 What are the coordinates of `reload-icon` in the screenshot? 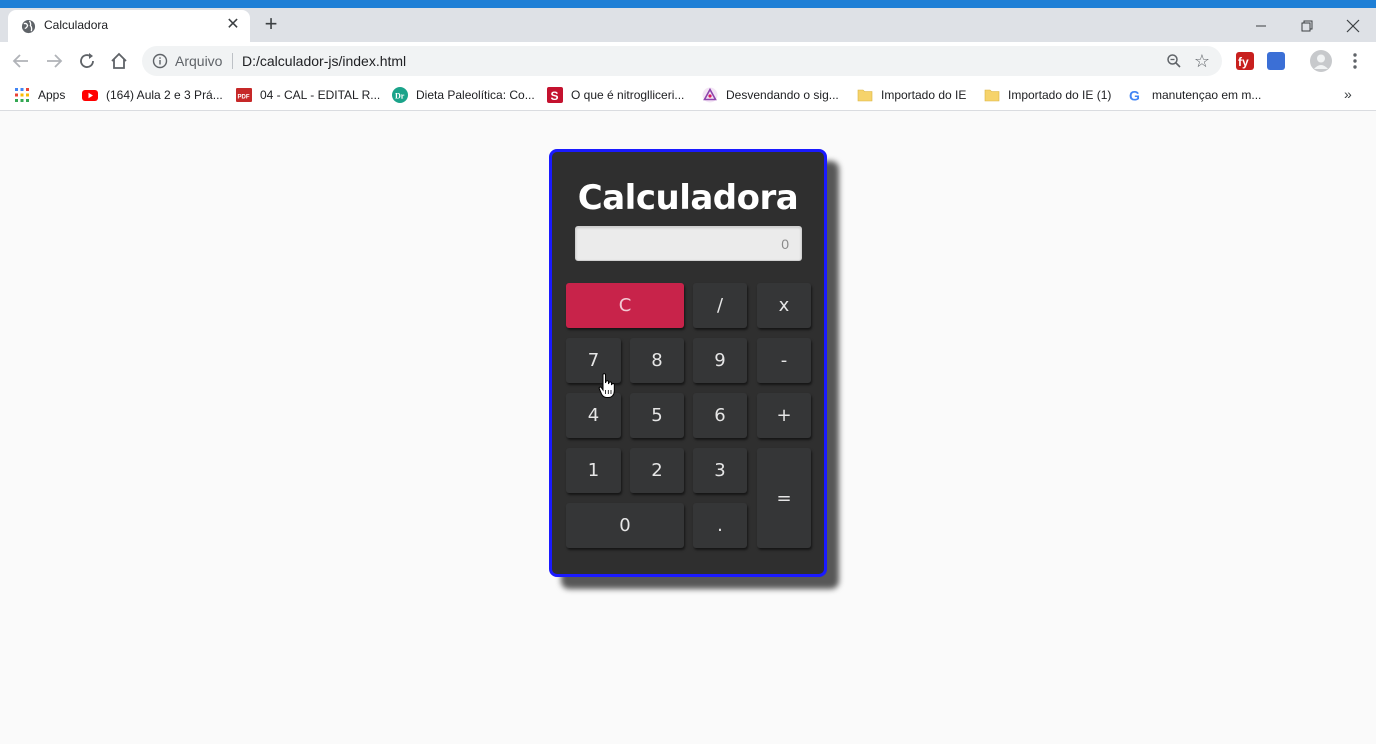 It's located at (87, 61).